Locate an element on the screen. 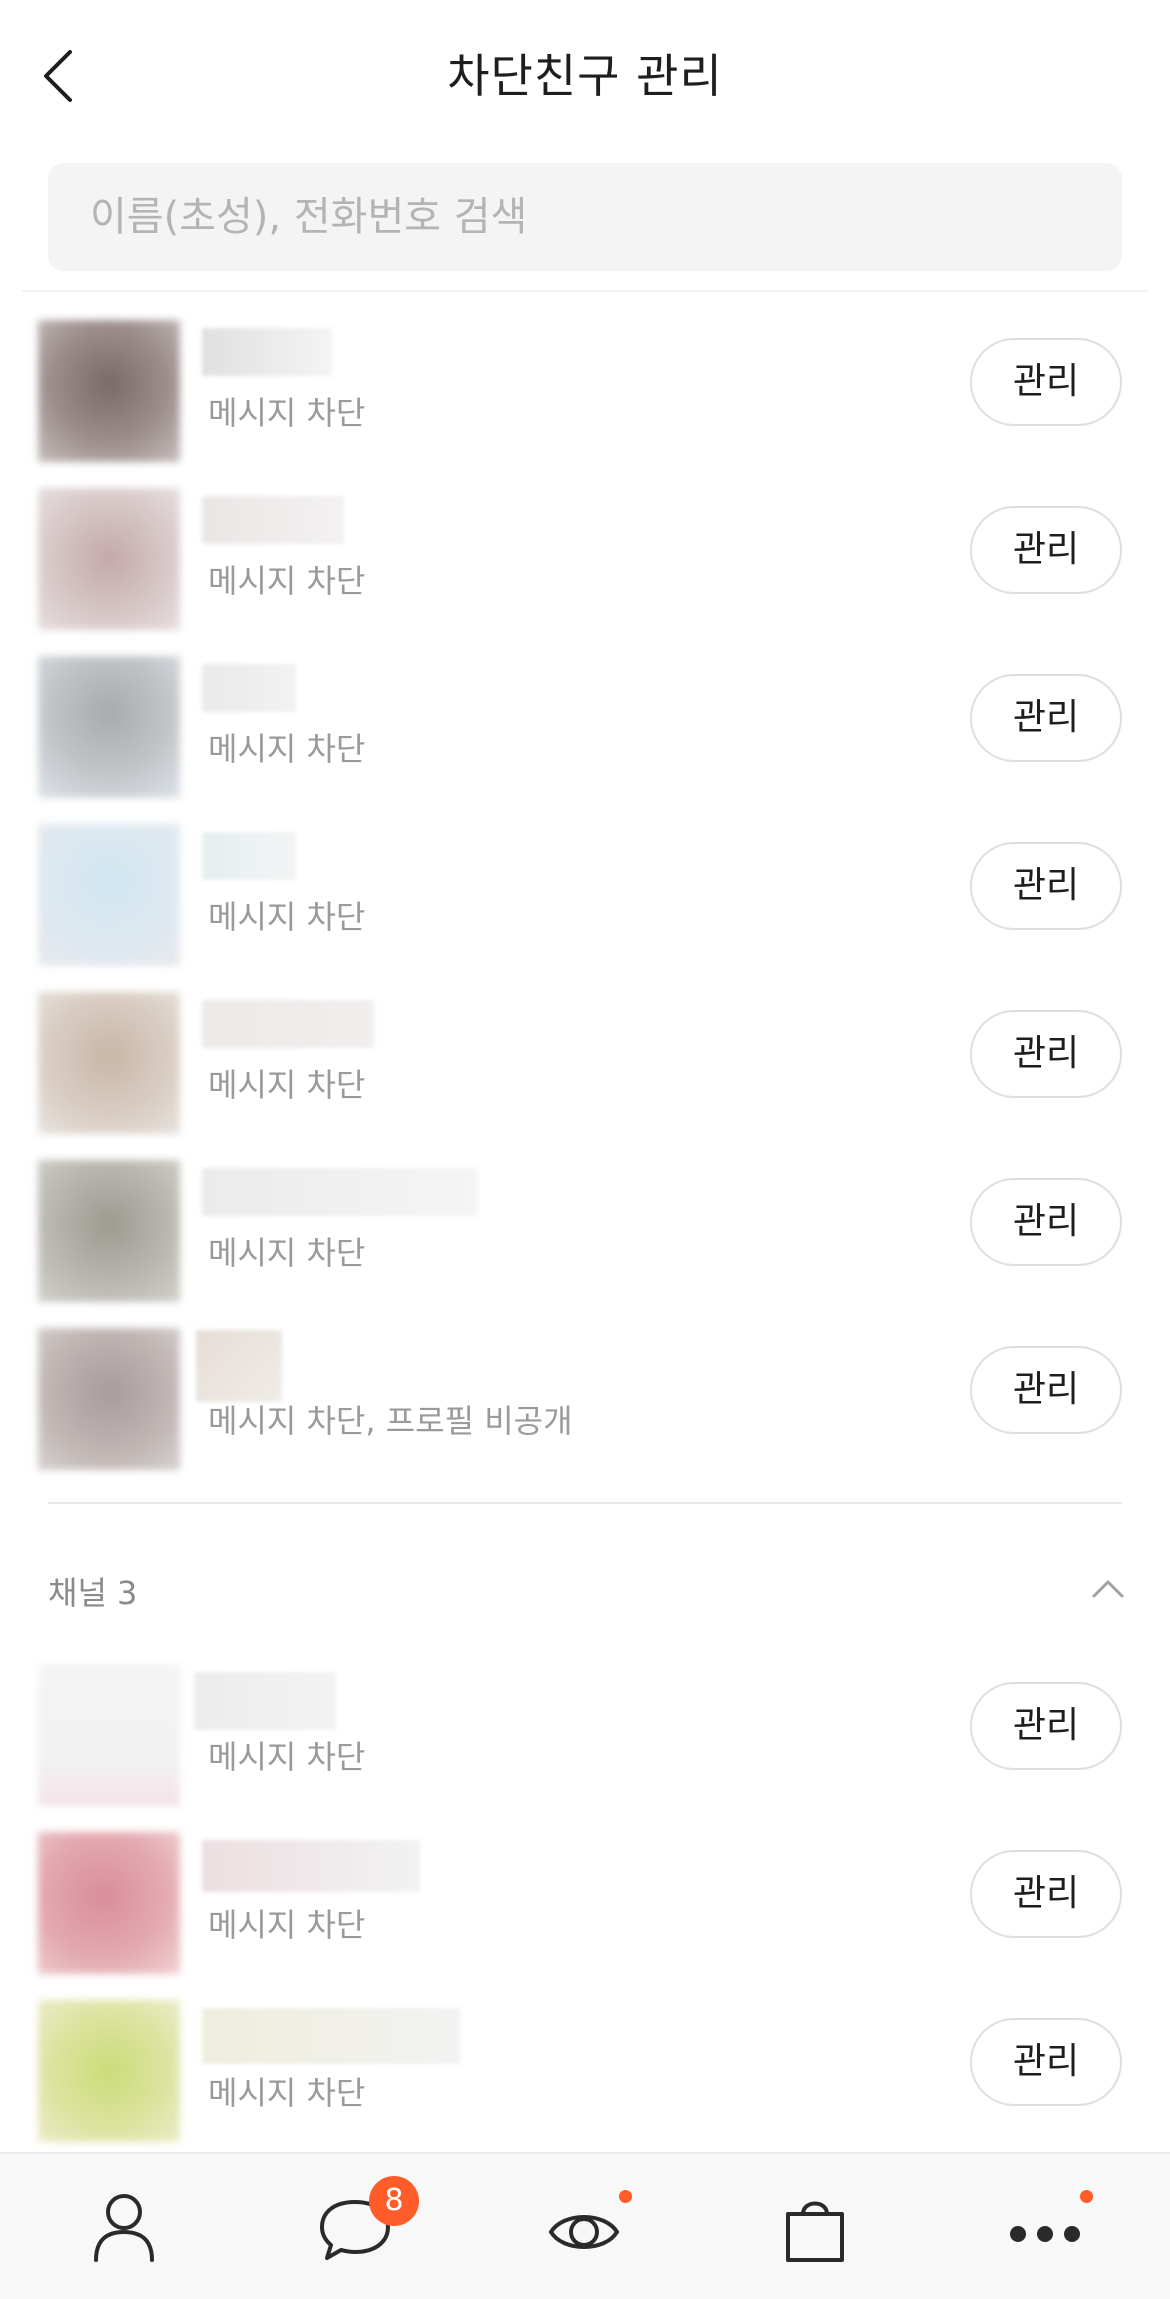  tab-more is located at coordinates (1045, 2227).